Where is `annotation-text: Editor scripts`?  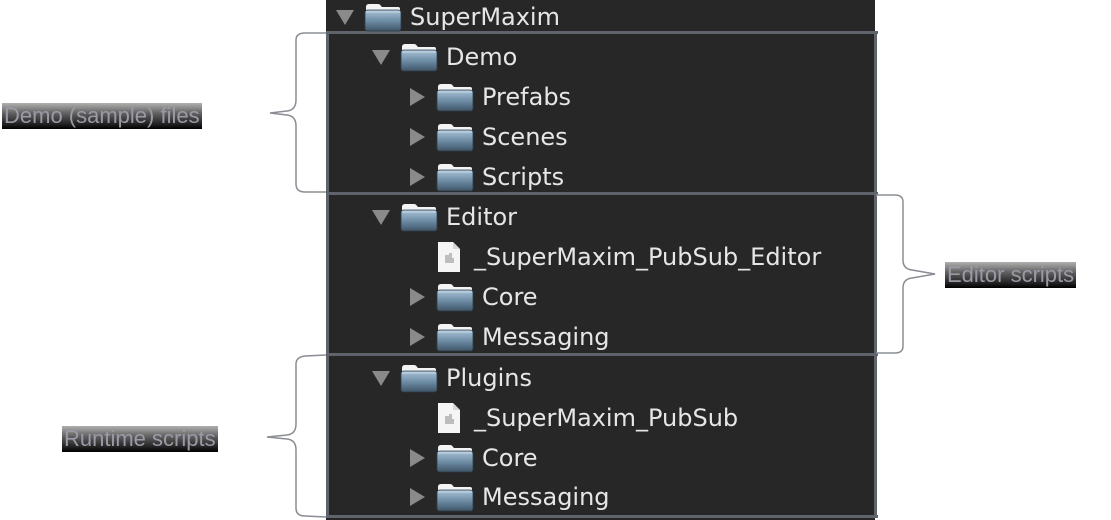 annotation-text: Editor scripts is located at coordinates (1011, 274).